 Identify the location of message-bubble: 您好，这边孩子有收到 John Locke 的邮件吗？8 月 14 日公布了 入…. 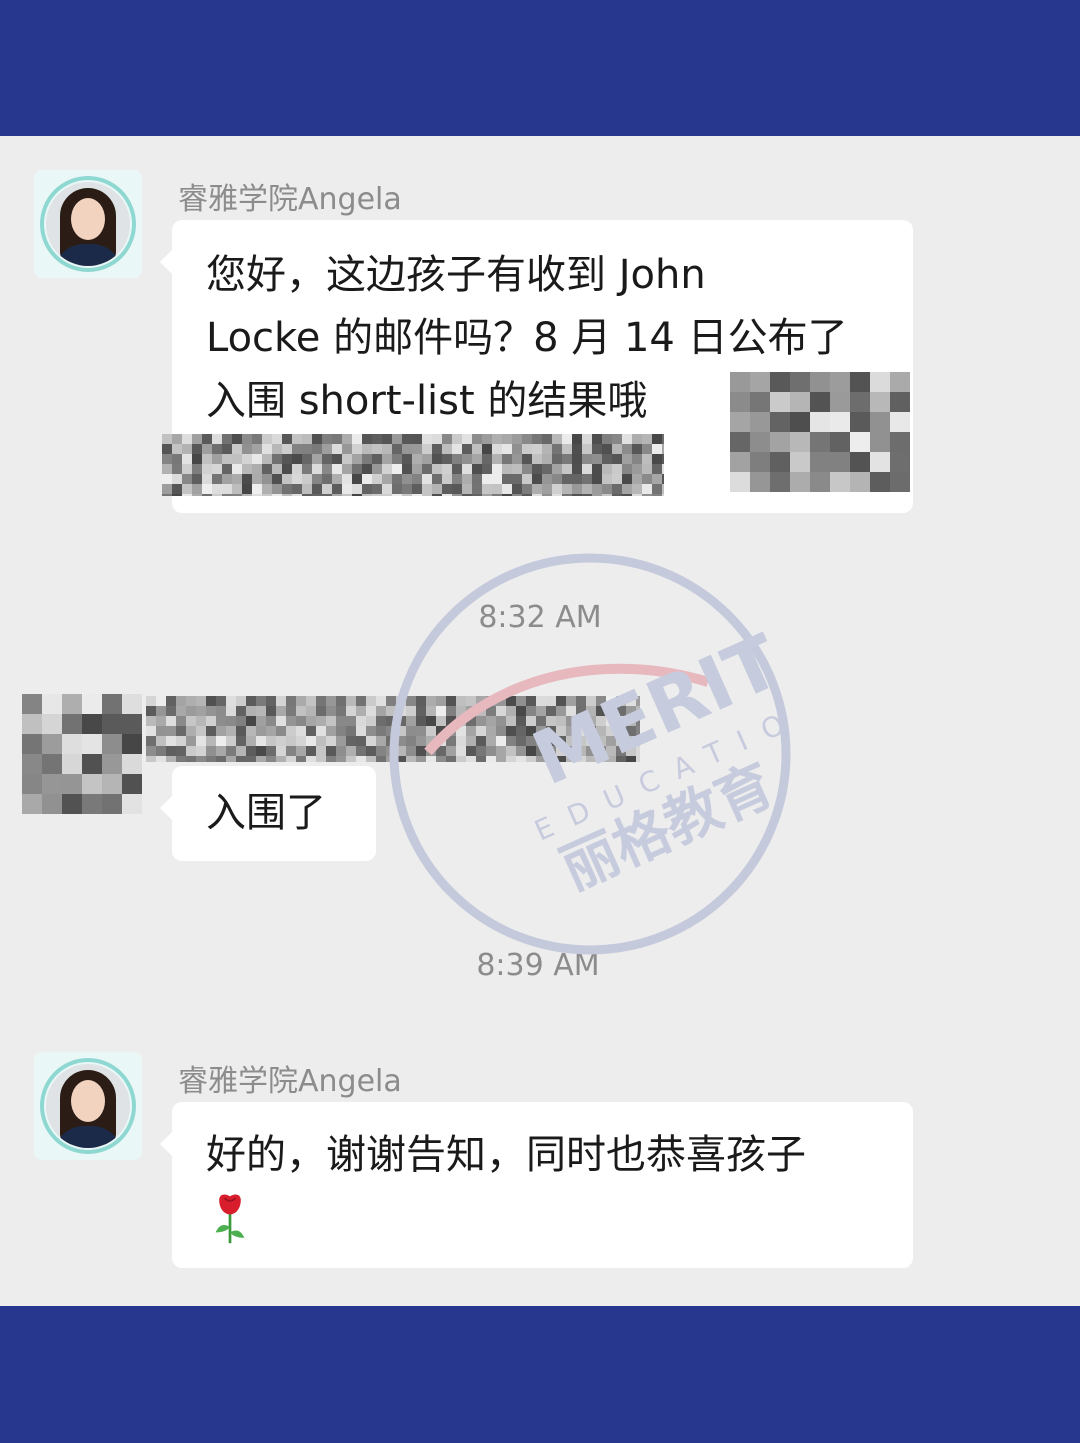
(536, 366).